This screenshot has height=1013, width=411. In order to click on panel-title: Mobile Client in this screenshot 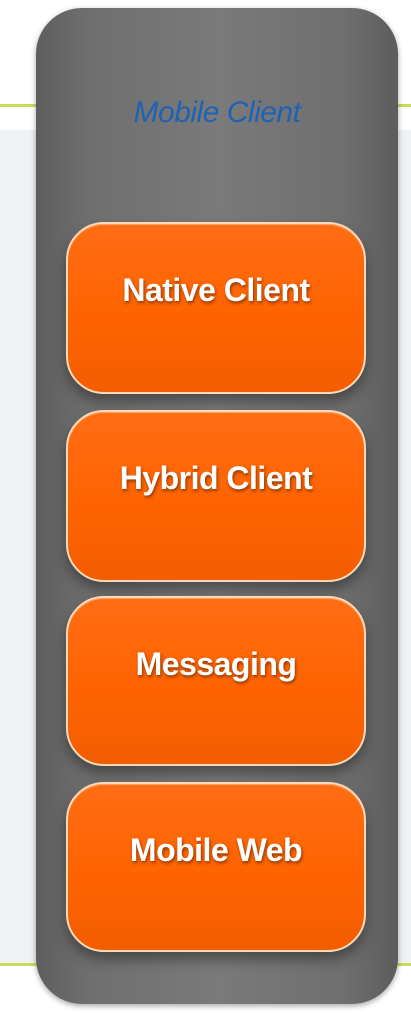, I will do `click(217, 112)`.